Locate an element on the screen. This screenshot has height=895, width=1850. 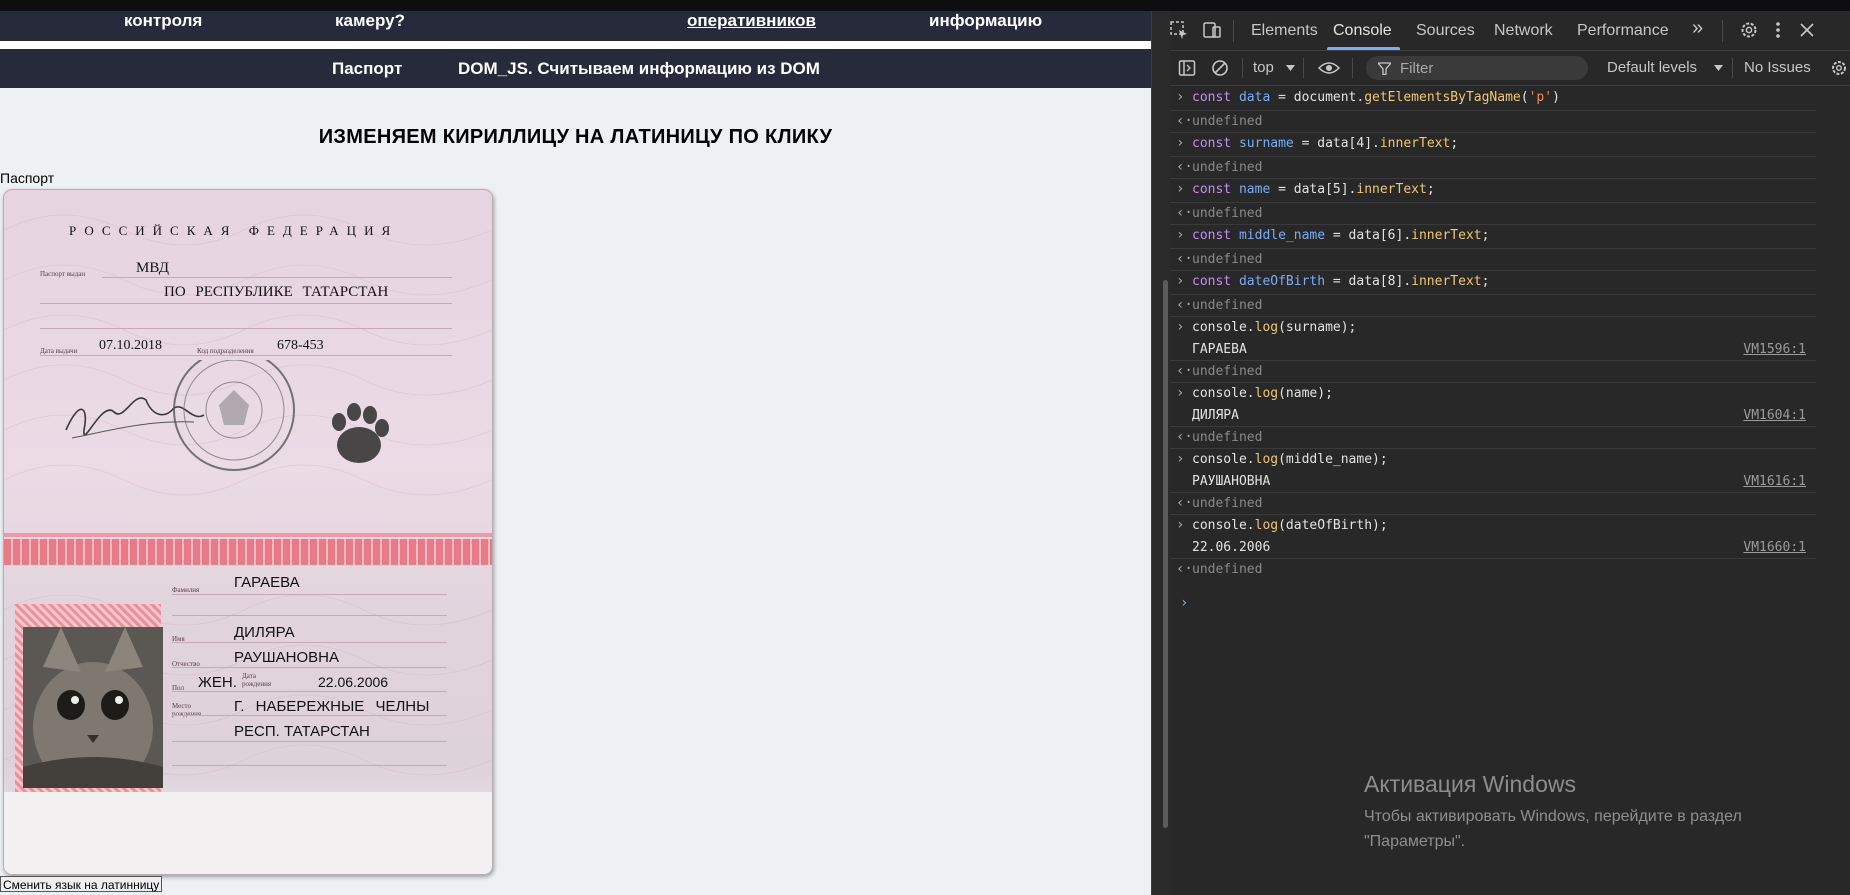
console-input-line: › const middle_name = data[6].innerText; is located at coordinates (1492, 236).